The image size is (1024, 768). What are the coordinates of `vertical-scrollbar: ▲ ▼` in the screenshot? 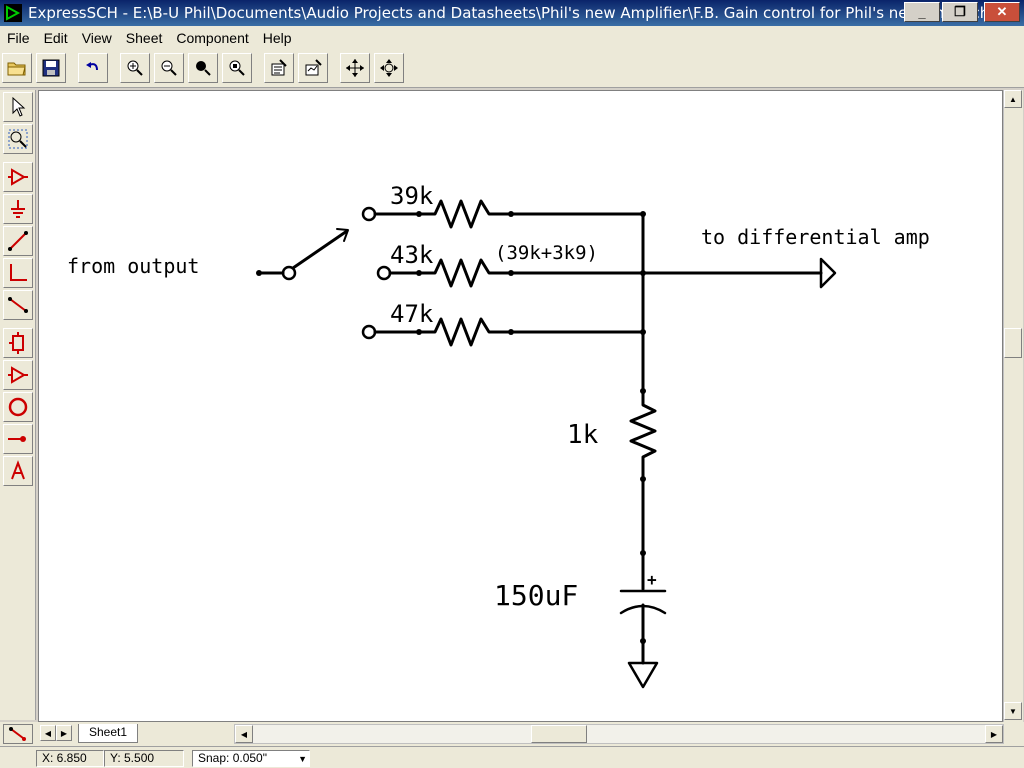 It's located at (1013, 406).